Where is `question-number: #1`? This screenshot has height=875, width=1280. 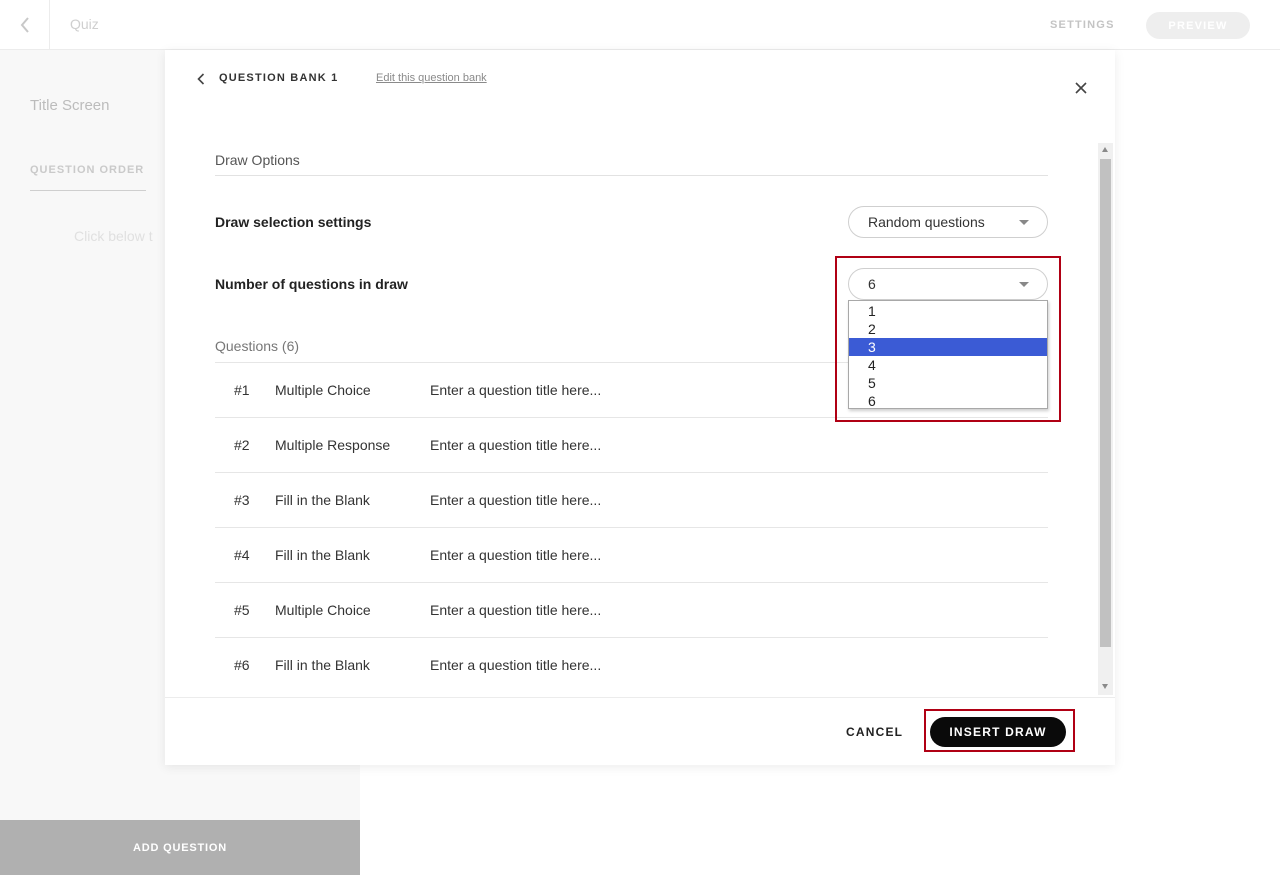 question-number: #1 is located at coordinates (242, 390).